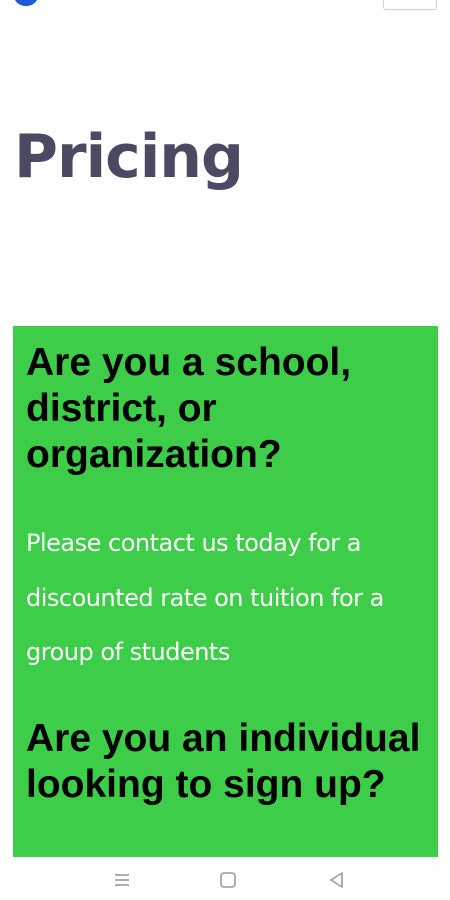 This screenshot has width=450, height=900. I want to click on back-icon, so click(336, 880).